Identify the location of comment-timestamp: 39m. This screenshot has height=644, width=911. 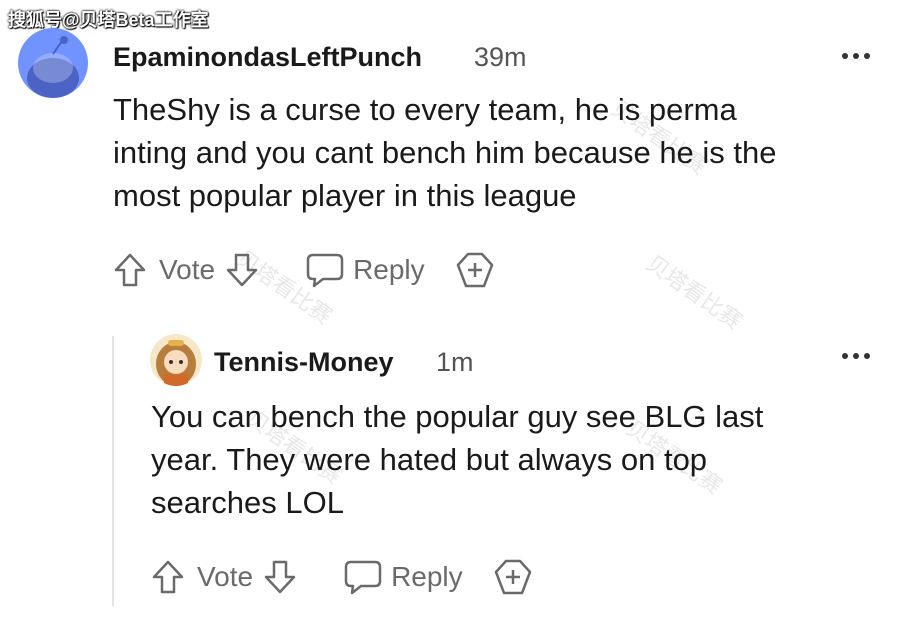
(500, 57).